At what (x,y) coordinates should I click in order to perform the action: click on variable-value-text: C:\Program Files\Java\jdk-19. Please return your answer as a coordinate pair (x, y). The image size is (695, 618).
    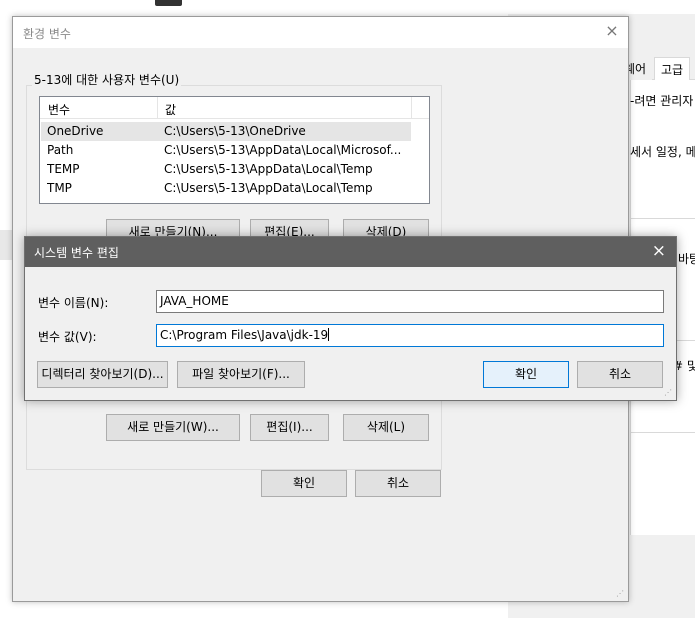
    Looking at the image, I should click on (244, 335).